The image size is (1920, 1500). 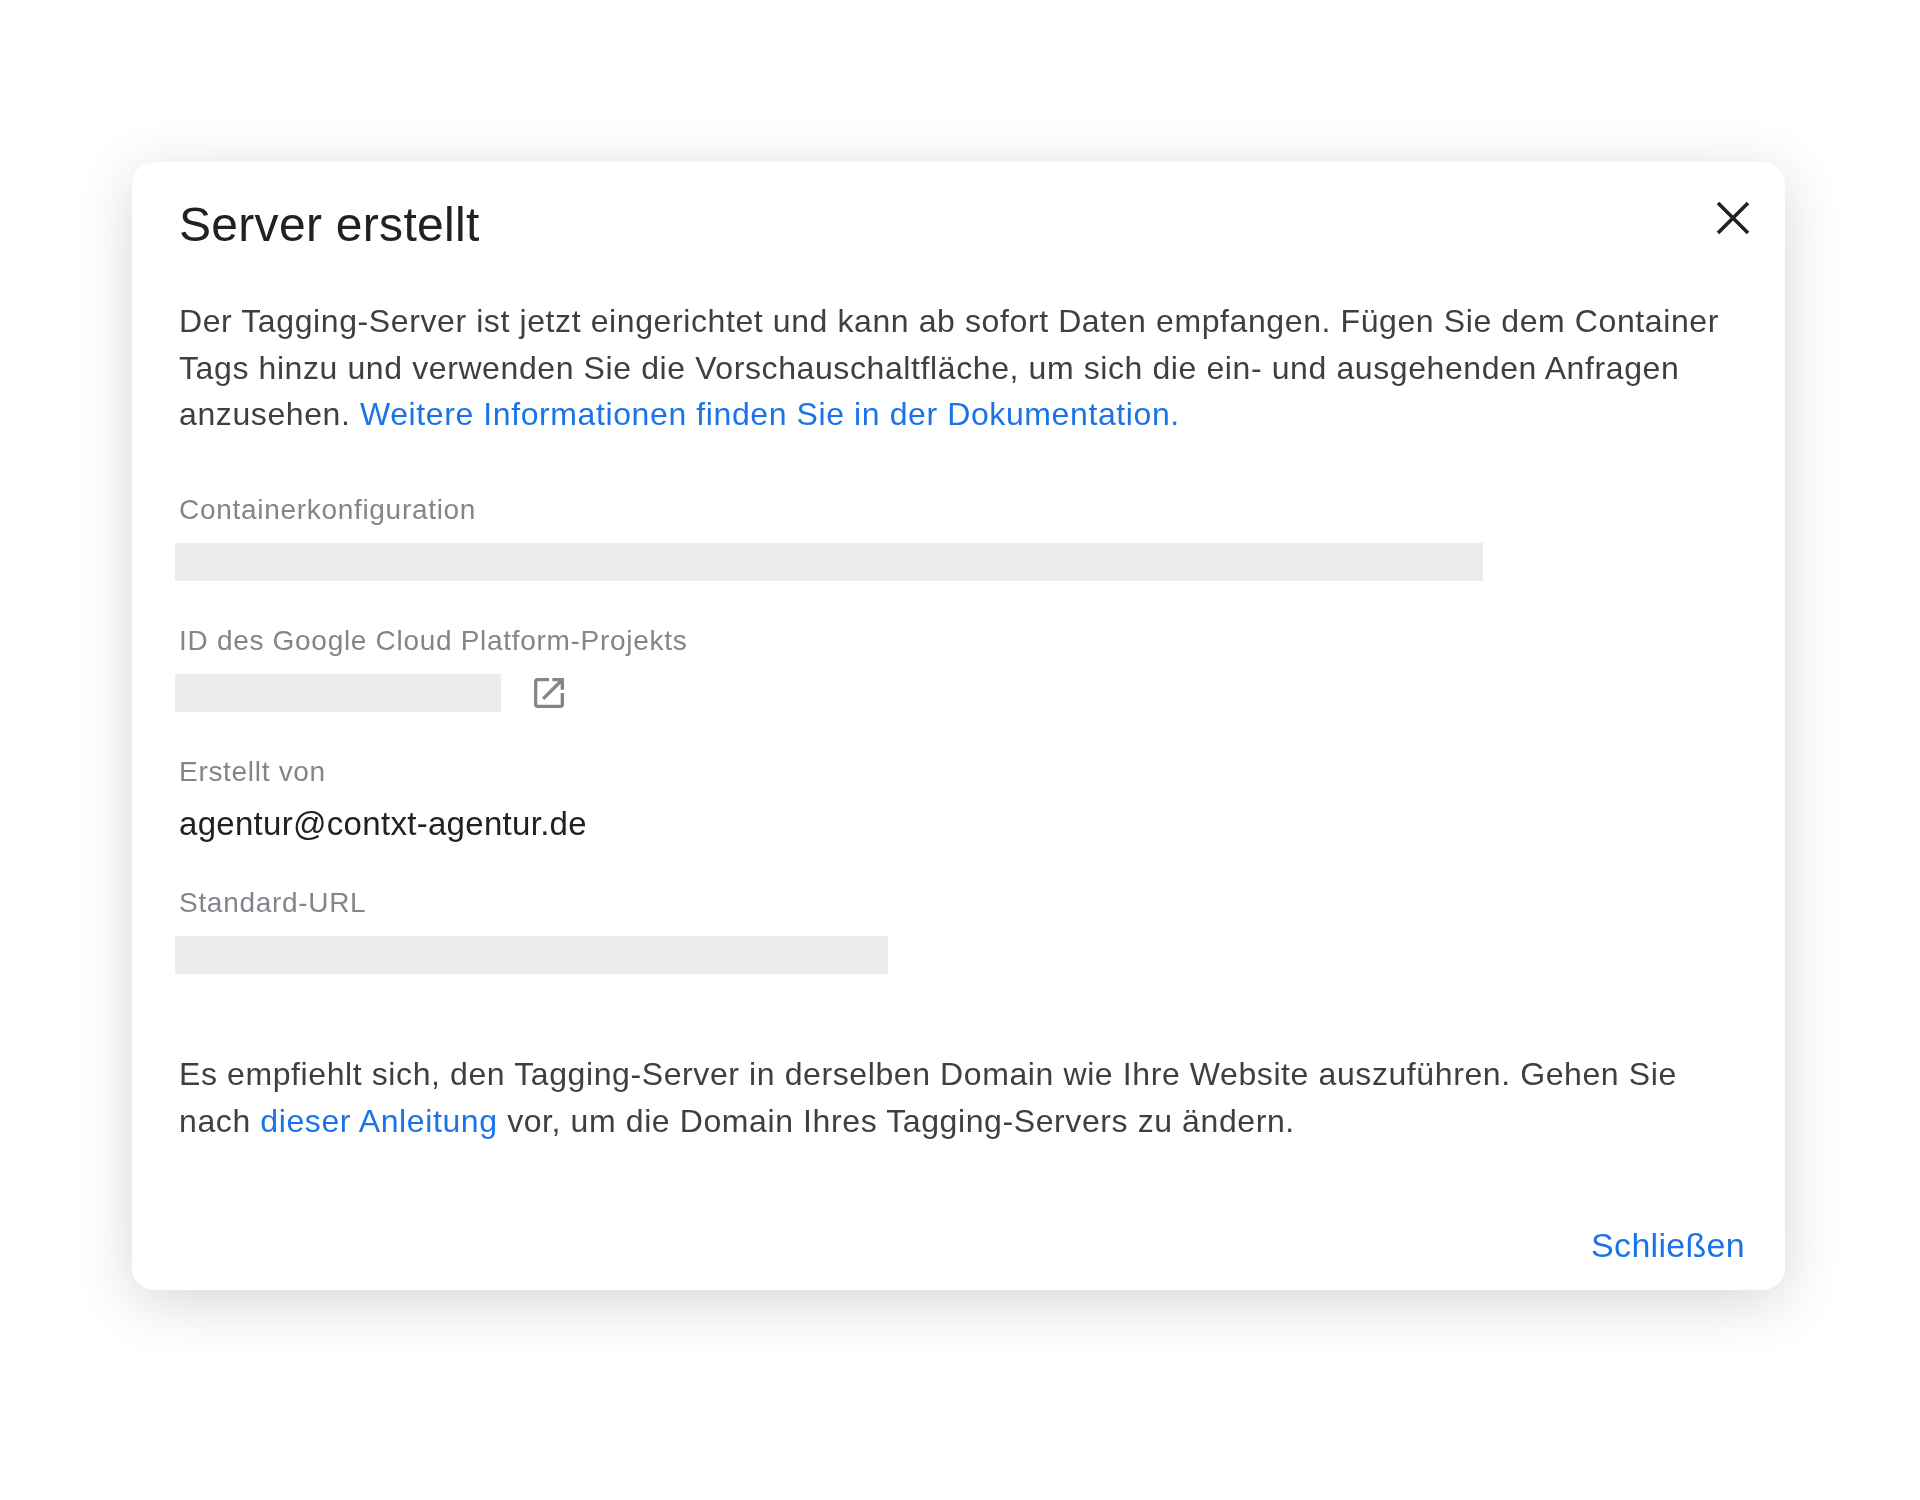 I want to click on domain-note: Es empfiehlt sich, den Tagging-Server in derselben Domain wie Ihre Website auszuführen. Gehen Sie nach dieser Anleitung vor, um die Domain Ihres Tagging-Servers zu ändern., so click(x=928, y=1097).